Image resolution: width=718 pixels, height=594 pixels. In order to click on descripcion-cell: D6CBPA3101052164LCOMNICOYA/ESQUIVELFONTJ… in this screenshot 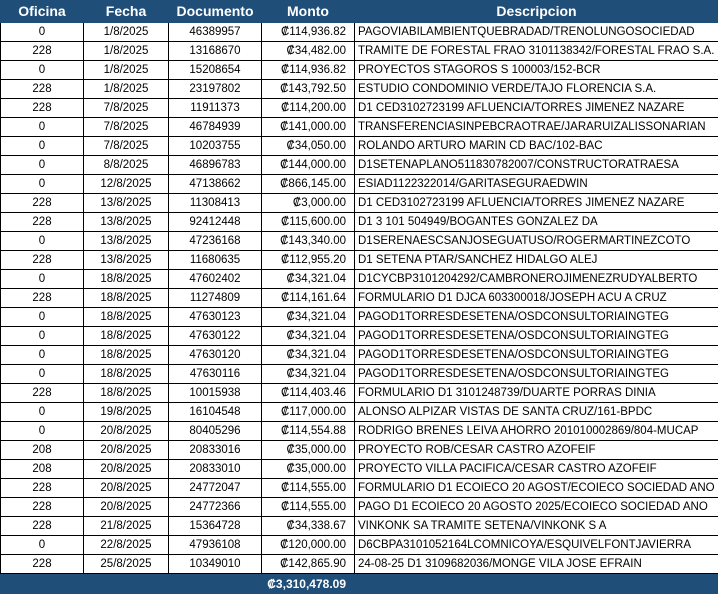, I will do `click(536, 545)`.